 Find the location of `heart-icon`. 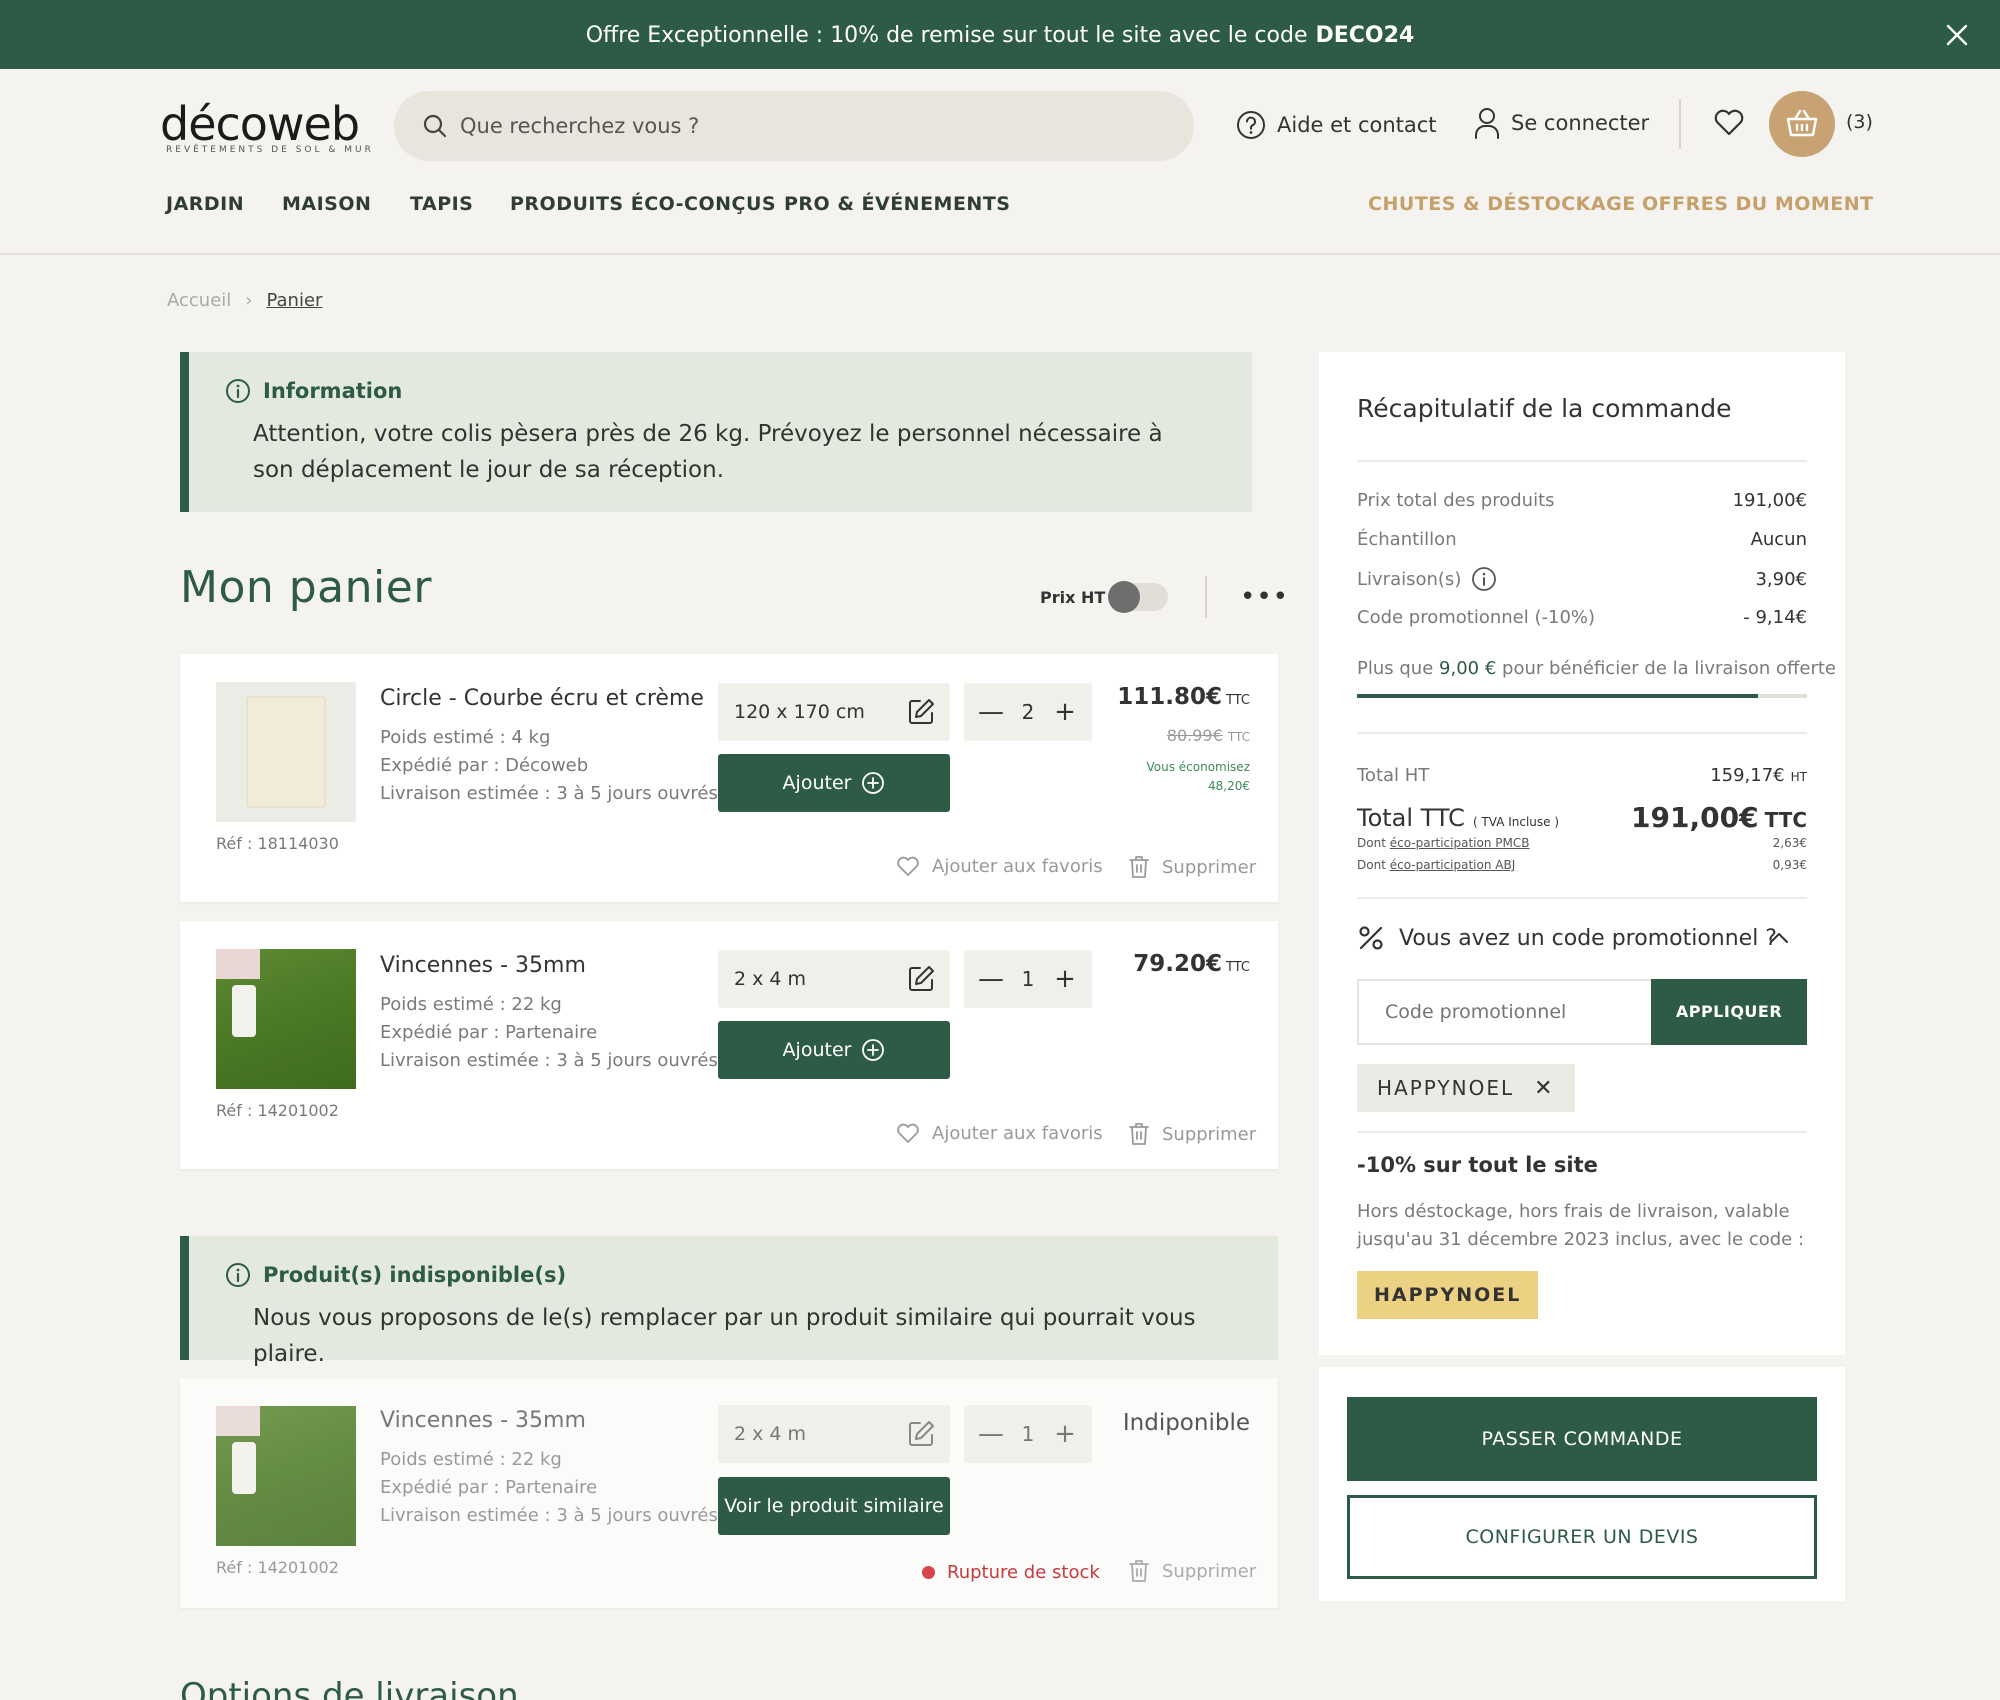

heart-icon is located at coordinates (908, 1133).